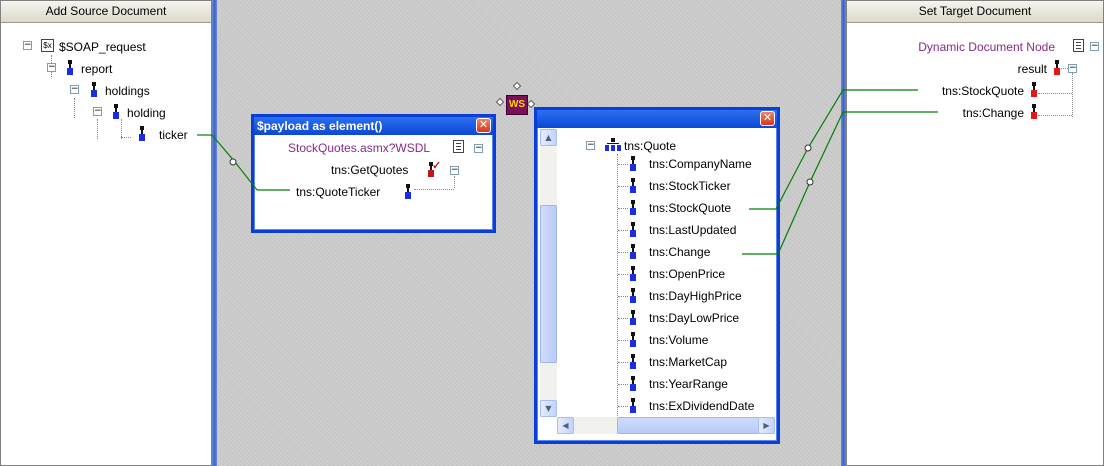 This screenshot has height=466, width=1104. Describe the element at coordinates (833, 149) in the screenshot. I see `link-stockquote` at that location.